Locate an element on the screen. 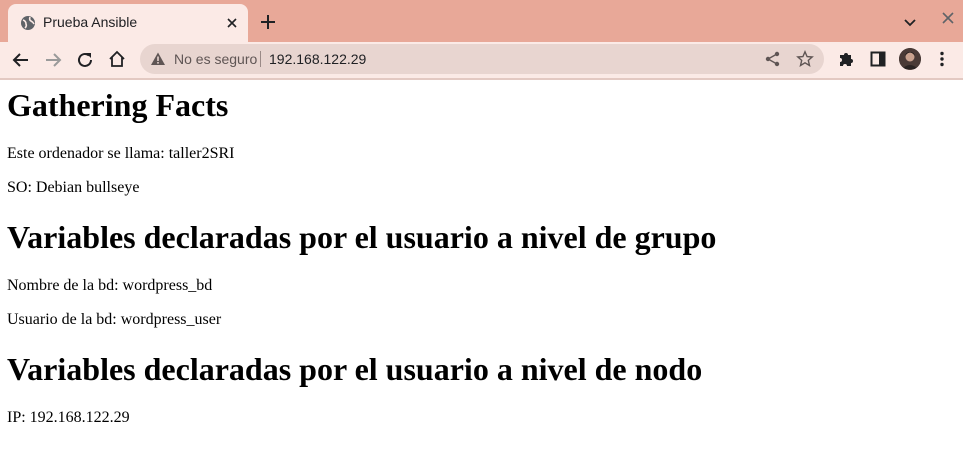 The height and width of the screenshot is (470, 963). os-line: SO: Debian bullseye is located at coordinates (73, 187).